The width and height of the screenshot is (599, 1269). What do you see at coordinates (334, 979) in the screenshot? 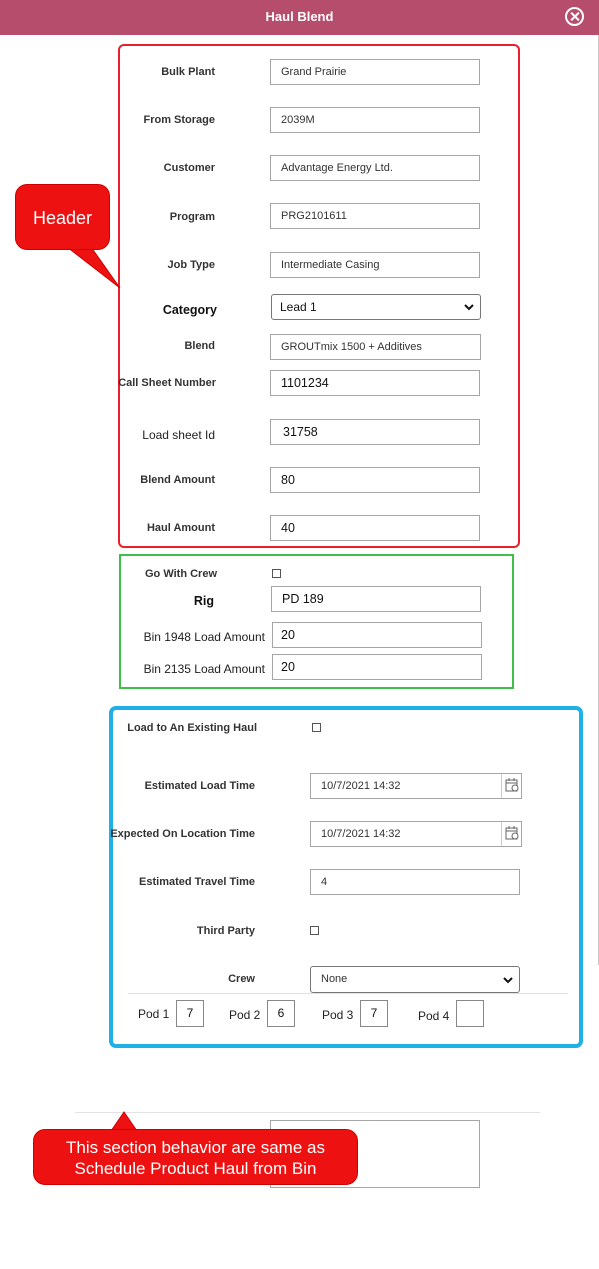
I see `crew-selected-value: None` at bounding box center [334, 979].